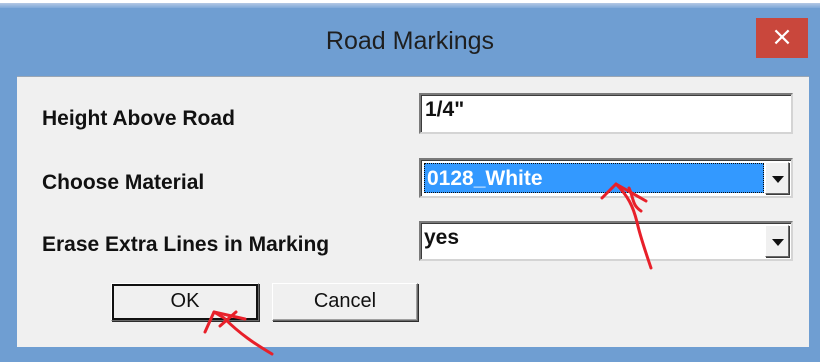 This screenshot has width=820, height=362. I want to click on height-value: 1/4", so click(445, 109).